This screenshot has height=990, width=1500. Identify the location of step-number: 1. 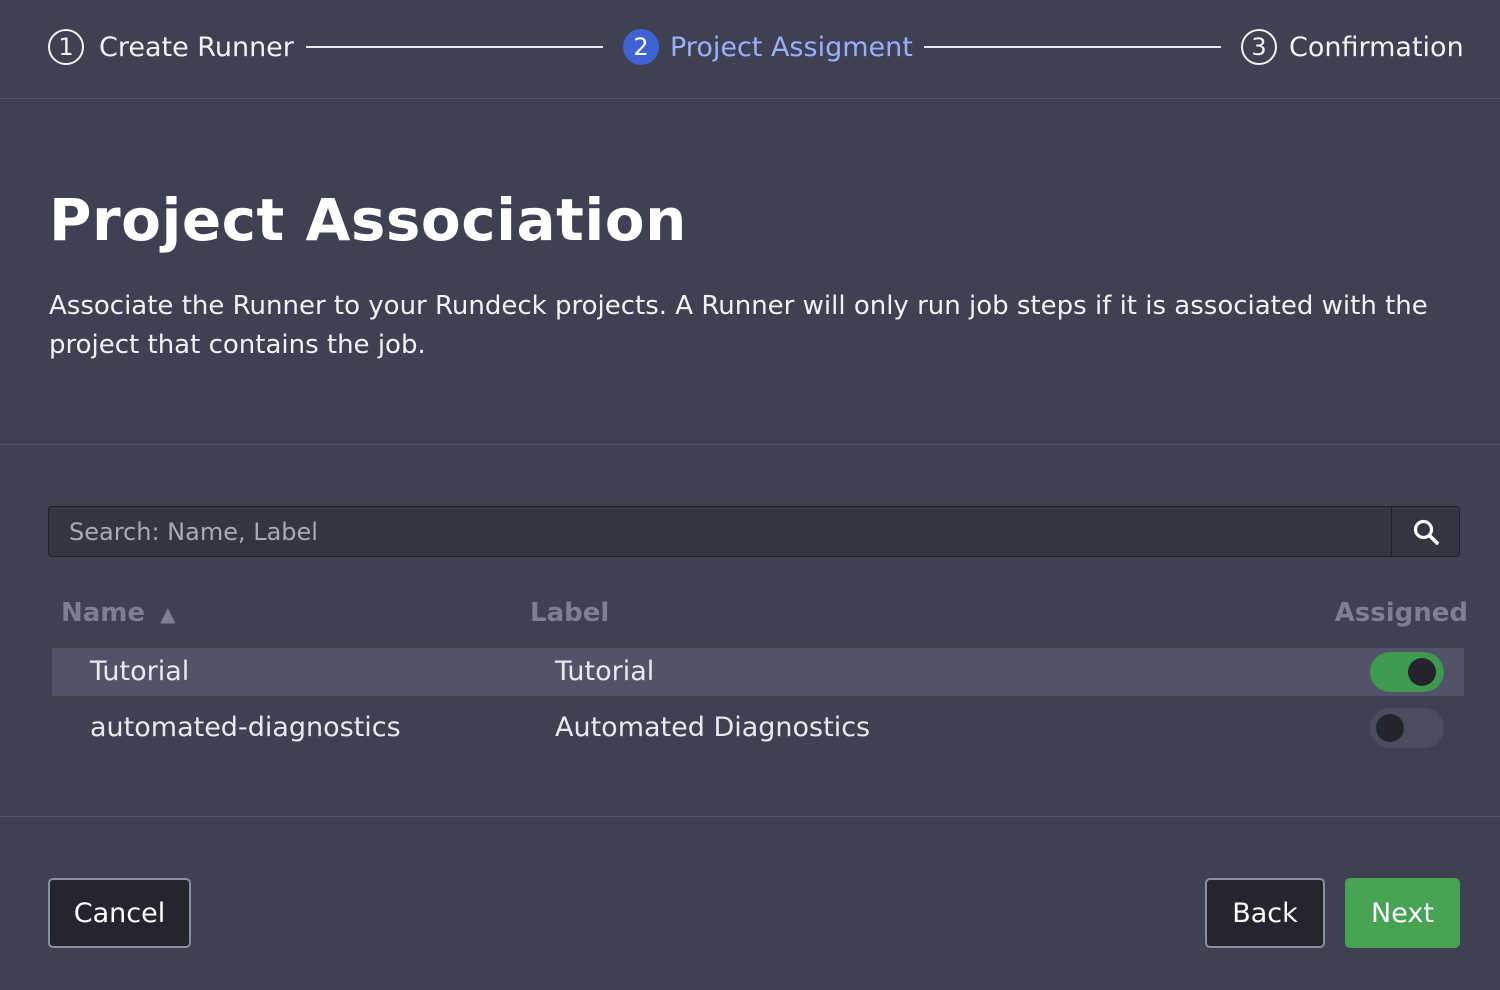
(66, 47).